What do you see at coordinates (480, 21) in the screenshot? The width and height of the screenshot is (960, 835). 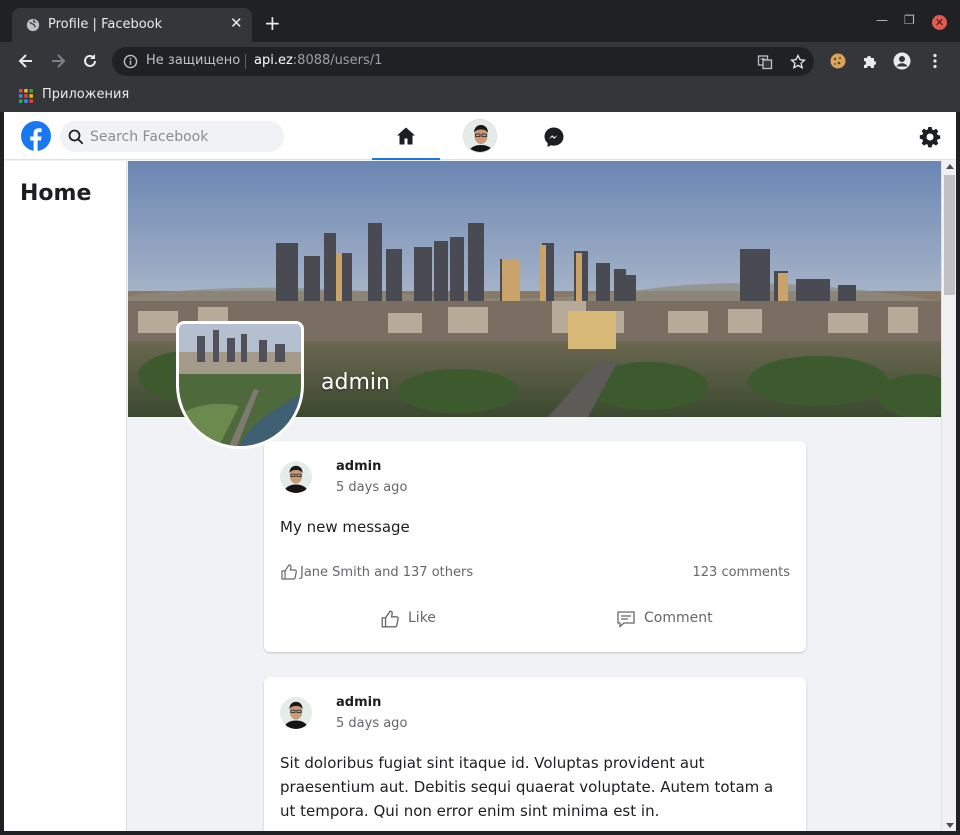 I see `browser-titlebar: Profile | Facebook ✕ + — ❐ ✕` at bounding box center [480, 21].